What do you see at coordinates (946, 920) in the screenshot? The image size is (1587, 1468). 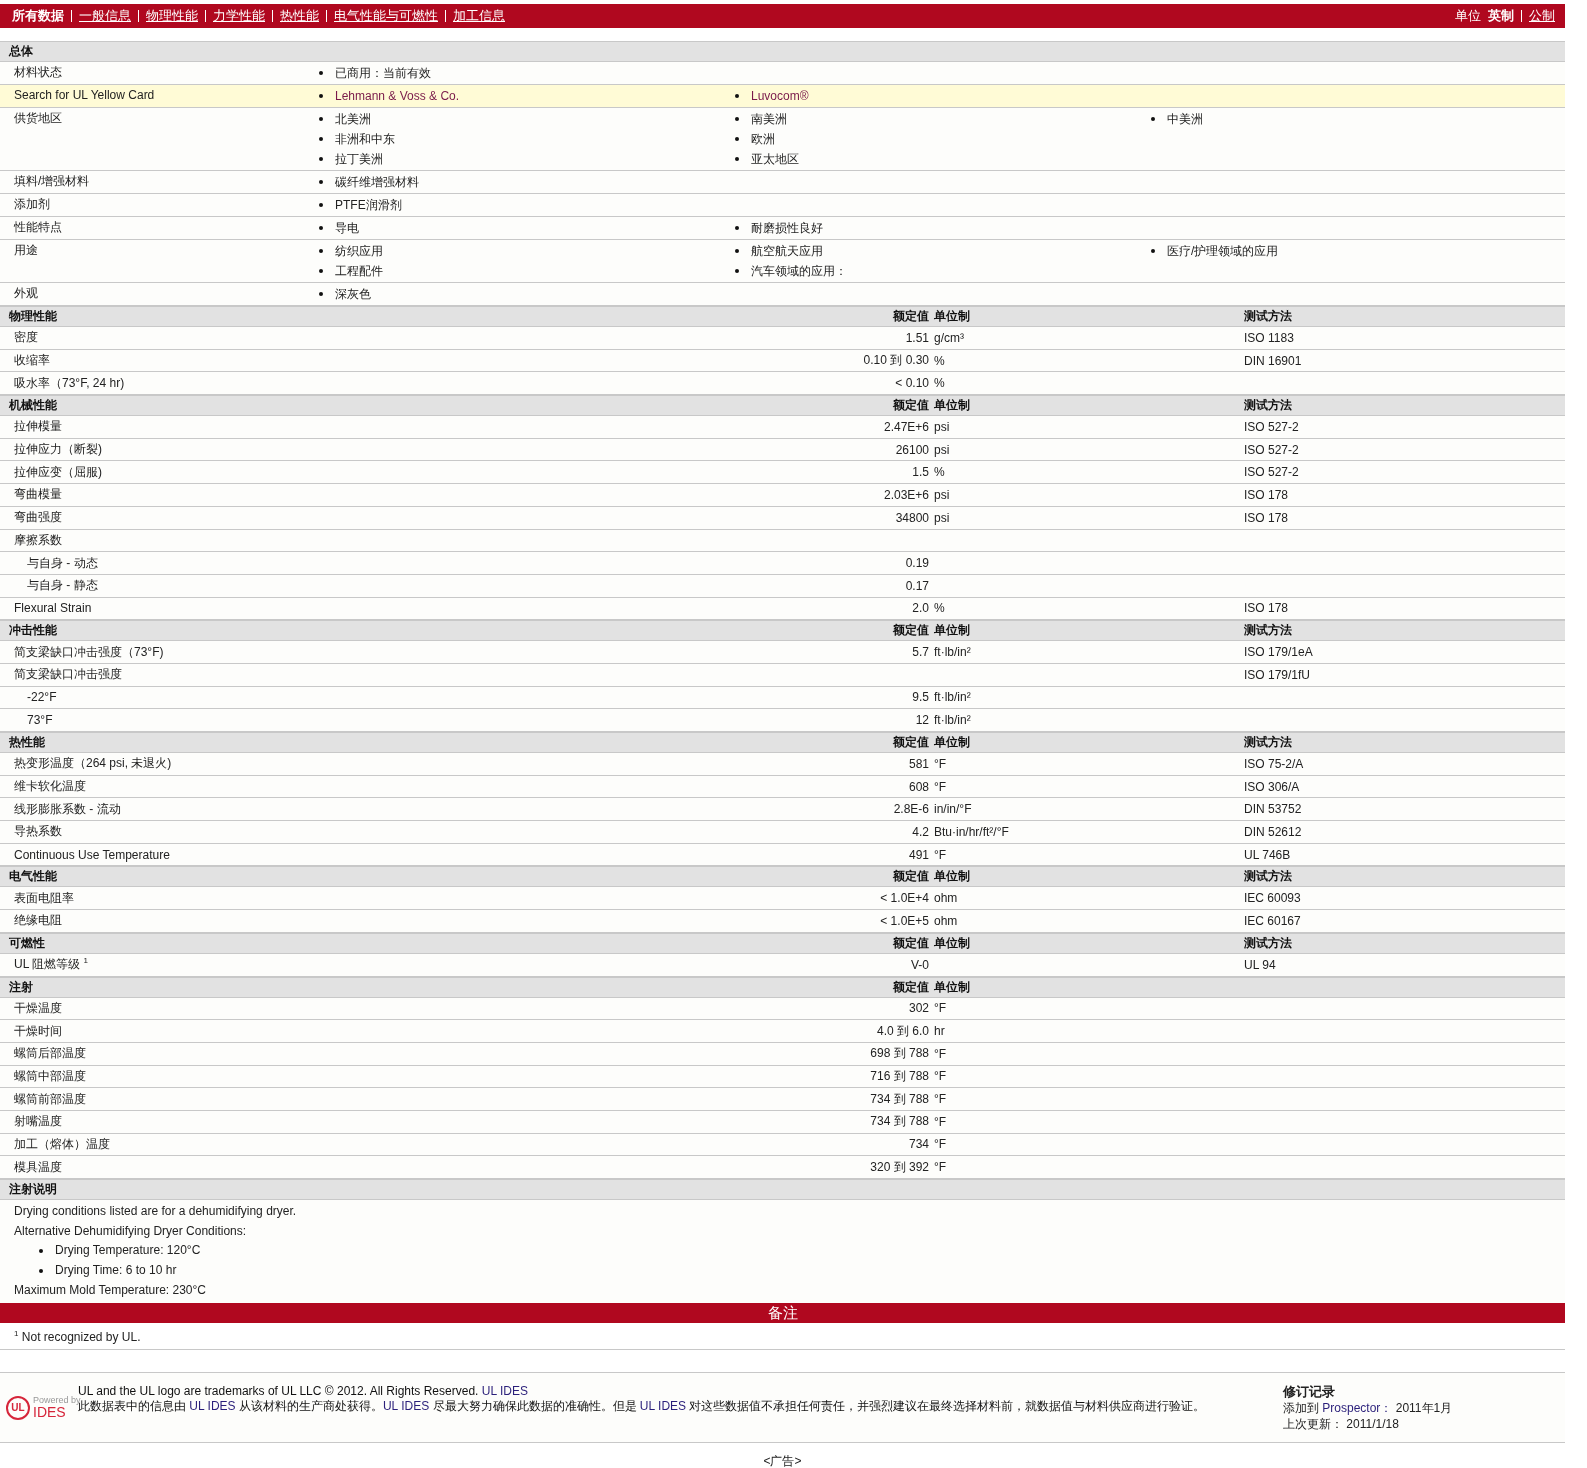 I see `unit-text: ohm` at bounding box center [946, 920].